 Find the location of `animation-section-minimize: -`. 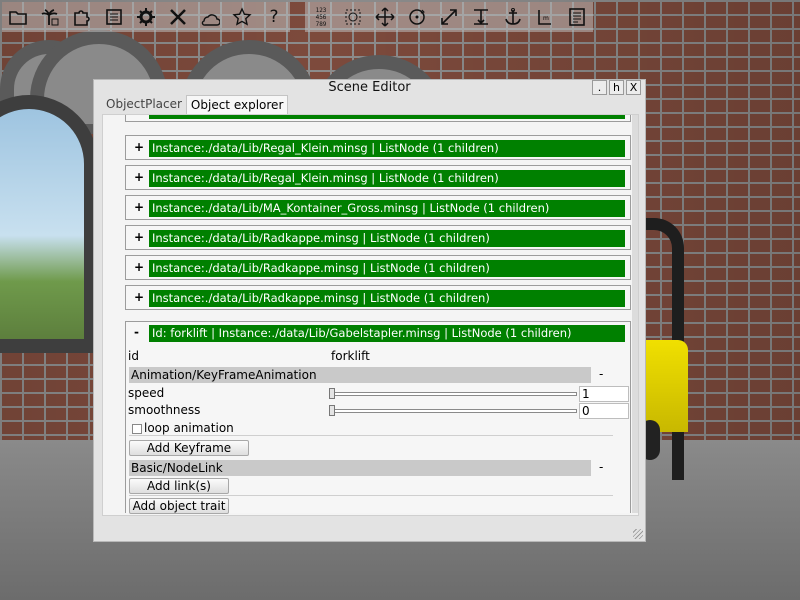

animation-section-minimize: - is located at coordinates (601, 374).